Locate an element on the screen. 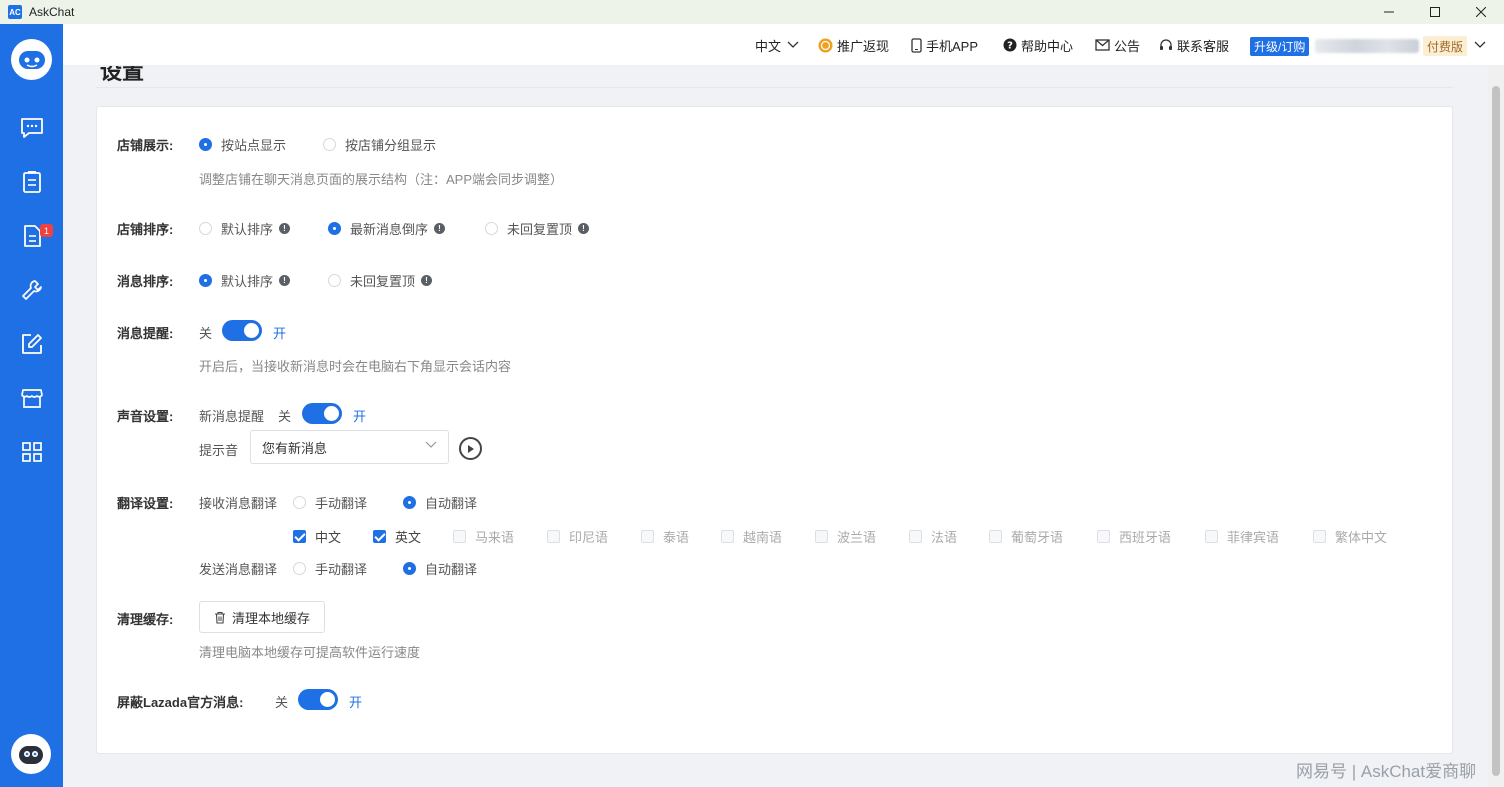 This screenshot has height=787, width=1504. top-bar: 中文 推广返现 手机APP ? 帮助中心 公告 联系客服 升级/订购 付费版 is located at coordinates (783, 45).